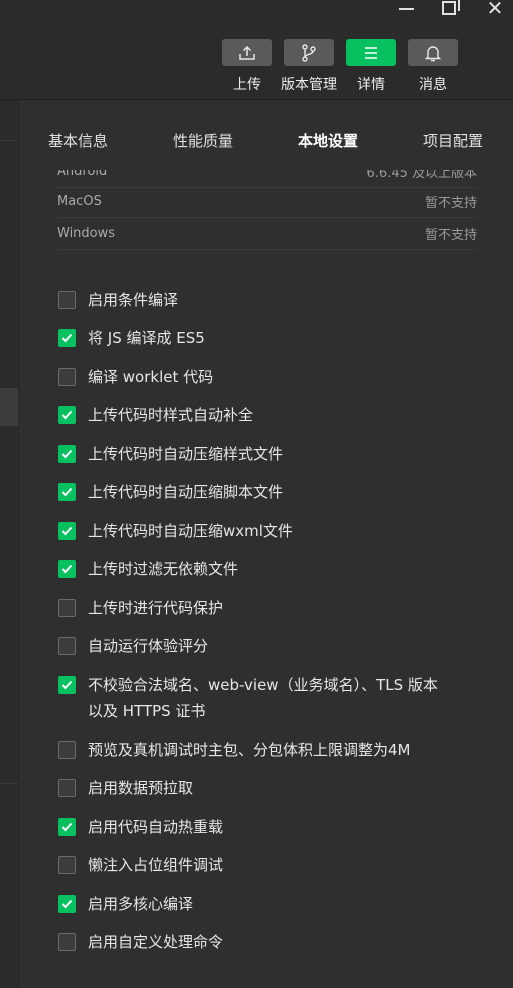 This screenshot has height=988, width=513. I want to click on setting-label: 上传代码时样式自动补全, so click(171, 415).